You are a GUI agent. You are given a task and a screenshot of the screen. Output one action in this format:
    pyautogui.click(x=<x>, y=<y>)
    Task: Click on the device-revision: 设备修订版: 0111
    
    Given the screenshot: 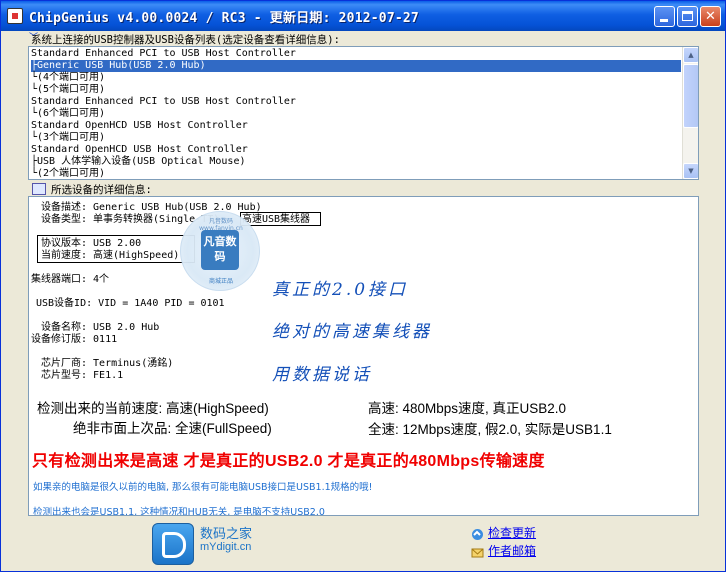 What is the action you would take?
    pyautogui.click(x=74, y=339)
    